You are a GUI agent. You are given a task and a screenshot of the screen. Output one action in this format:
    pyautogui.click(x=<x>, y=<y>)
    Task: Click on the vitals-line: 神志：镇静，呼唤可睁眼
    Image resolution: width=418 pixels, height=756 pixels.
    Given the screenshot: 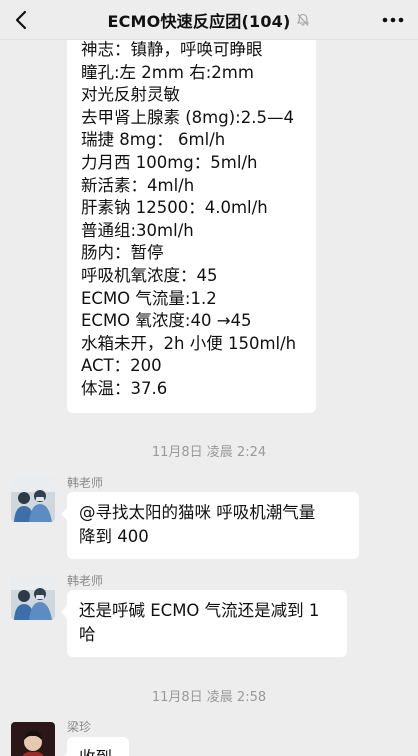 What is the action you would take?
    pyautogui.click(x=172, y=49)
    